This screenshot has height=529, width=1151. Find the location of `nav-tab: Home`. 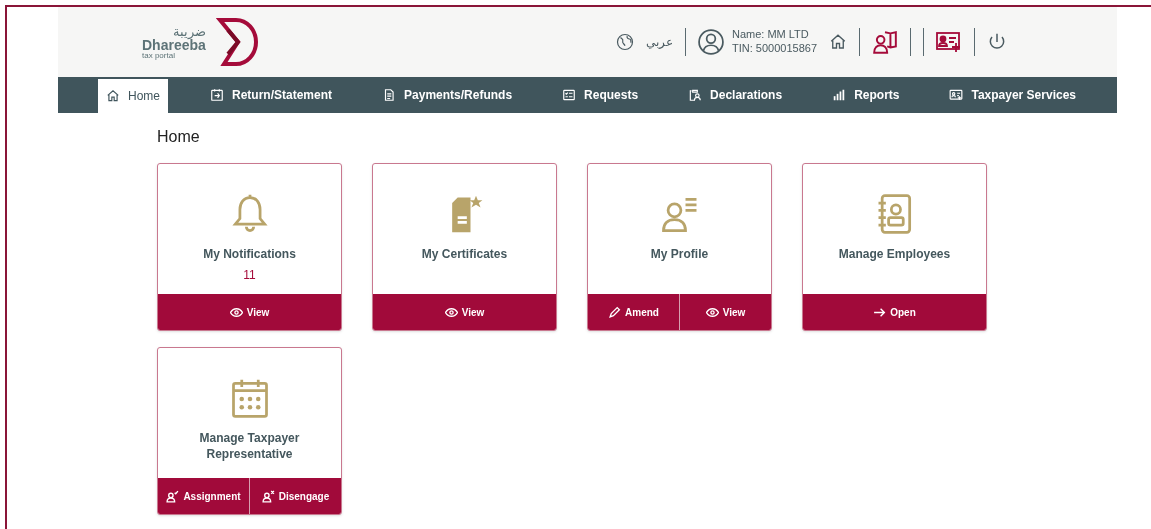

nav-tab: Home is located at coordinates (133, 95).